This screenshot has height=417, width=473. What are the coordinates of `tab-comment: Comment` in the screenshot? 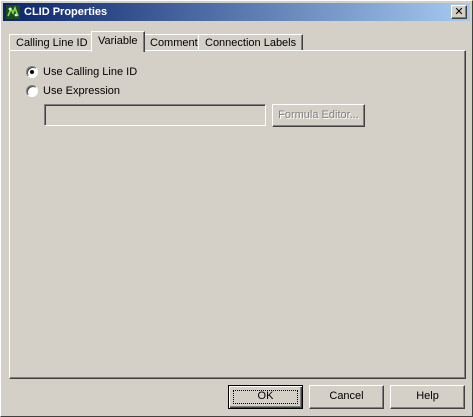 It's located at (174, 42).